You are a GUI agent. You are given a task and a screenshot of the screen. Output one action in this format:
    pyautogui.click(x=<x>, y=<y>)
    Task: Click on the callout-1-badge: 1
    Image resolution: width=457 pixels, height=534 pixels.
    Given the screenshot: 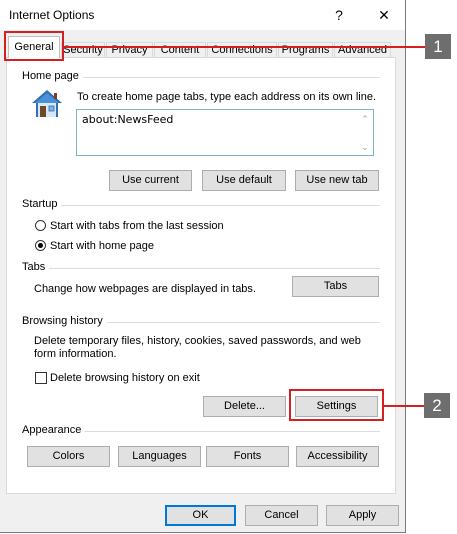 What is the action you would take?
    pyautogui.click(x=438, y=46)
    